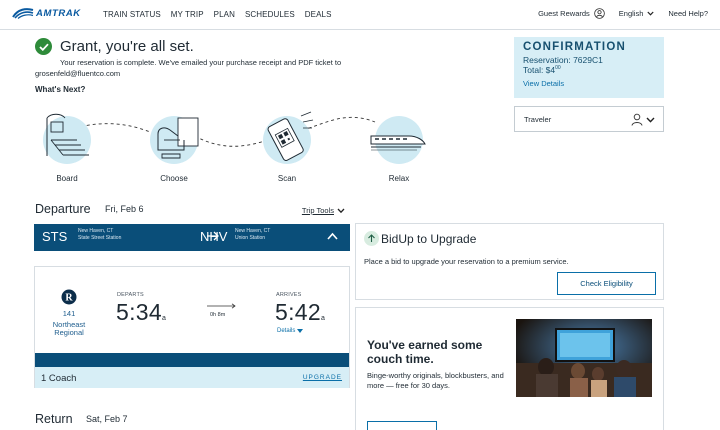  Describe the element at coordinates (558, 68) in the screenshot. I see `total-cents: 00` at that location.